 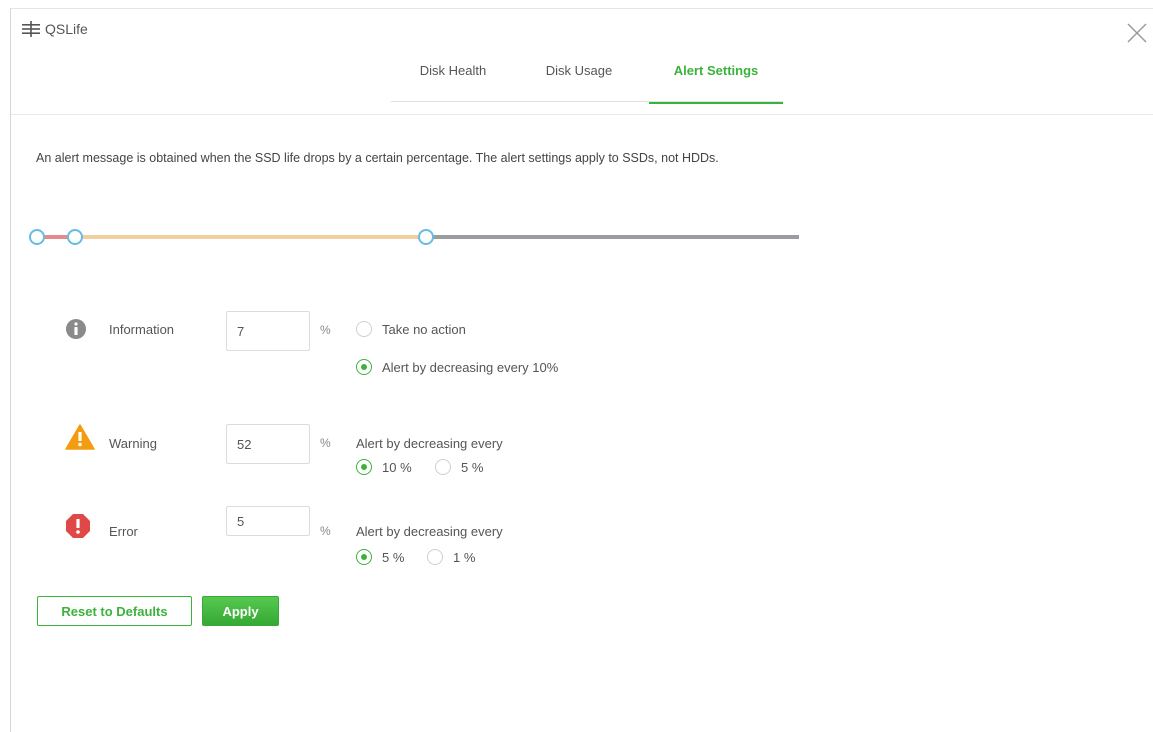 What do you see at coordinates (429, 531) in the screenshot?
I see `error-alert-hint: Alert by decreasing every` at bounding box center [429, 531].